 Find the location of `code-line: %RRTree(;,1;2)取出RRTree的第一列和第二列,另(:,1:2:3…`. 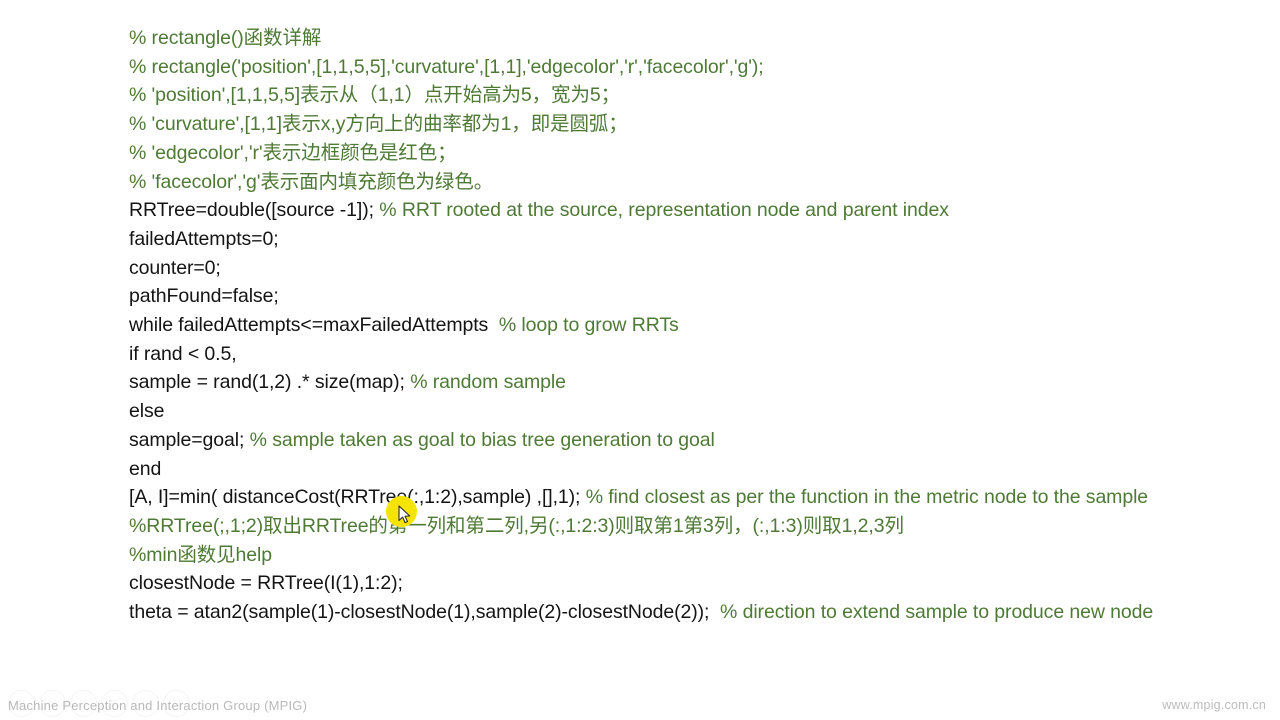

code-line: %RRTree(;,1;2)取出RRTree的第一列和第二列,另(:,1:2:3… is located at coordinates (659, 526).